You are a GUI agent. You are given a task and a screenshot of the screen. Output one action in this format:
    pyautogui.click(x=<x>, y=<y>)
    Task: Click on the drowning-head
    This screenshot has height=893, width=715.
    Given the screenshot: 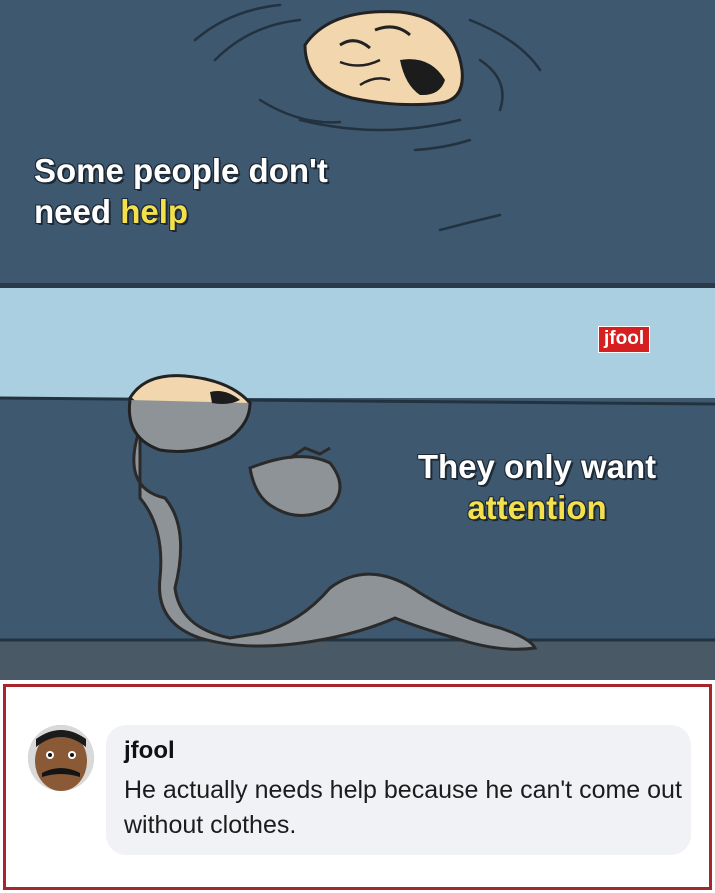 What is the action you would take?
    pyautogui.click(x=383, y=58)
    